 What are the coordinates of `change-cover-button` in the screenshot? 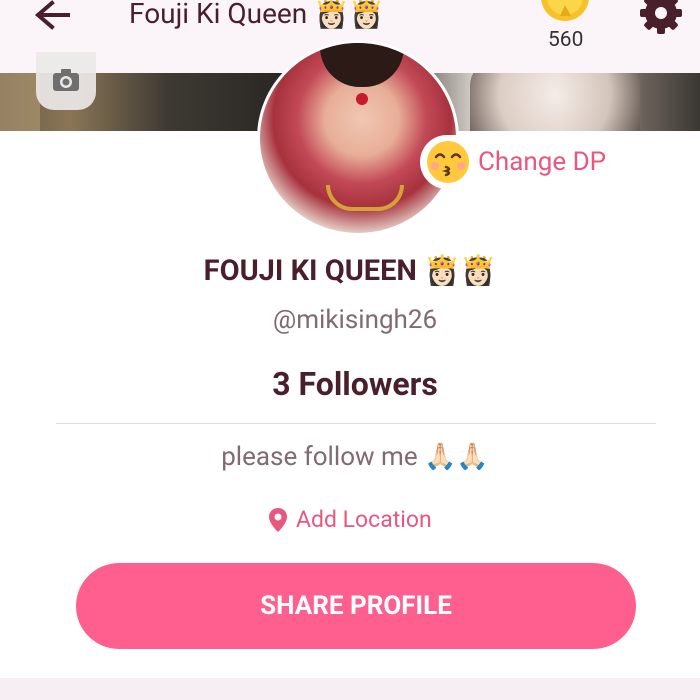 It's located at (66, 81).